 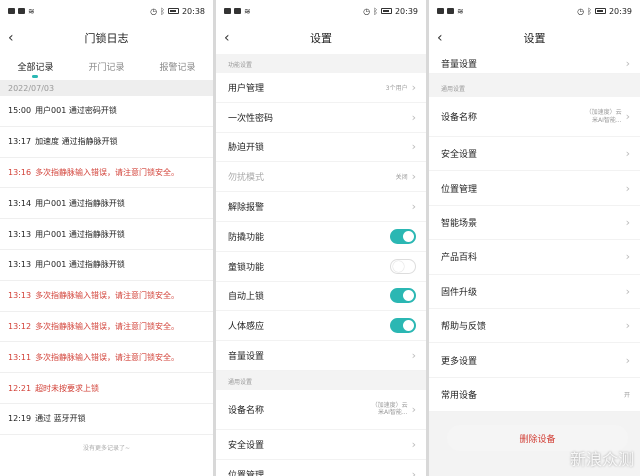 I want to click on log-time: 13:14, so click(x=20, y=203).